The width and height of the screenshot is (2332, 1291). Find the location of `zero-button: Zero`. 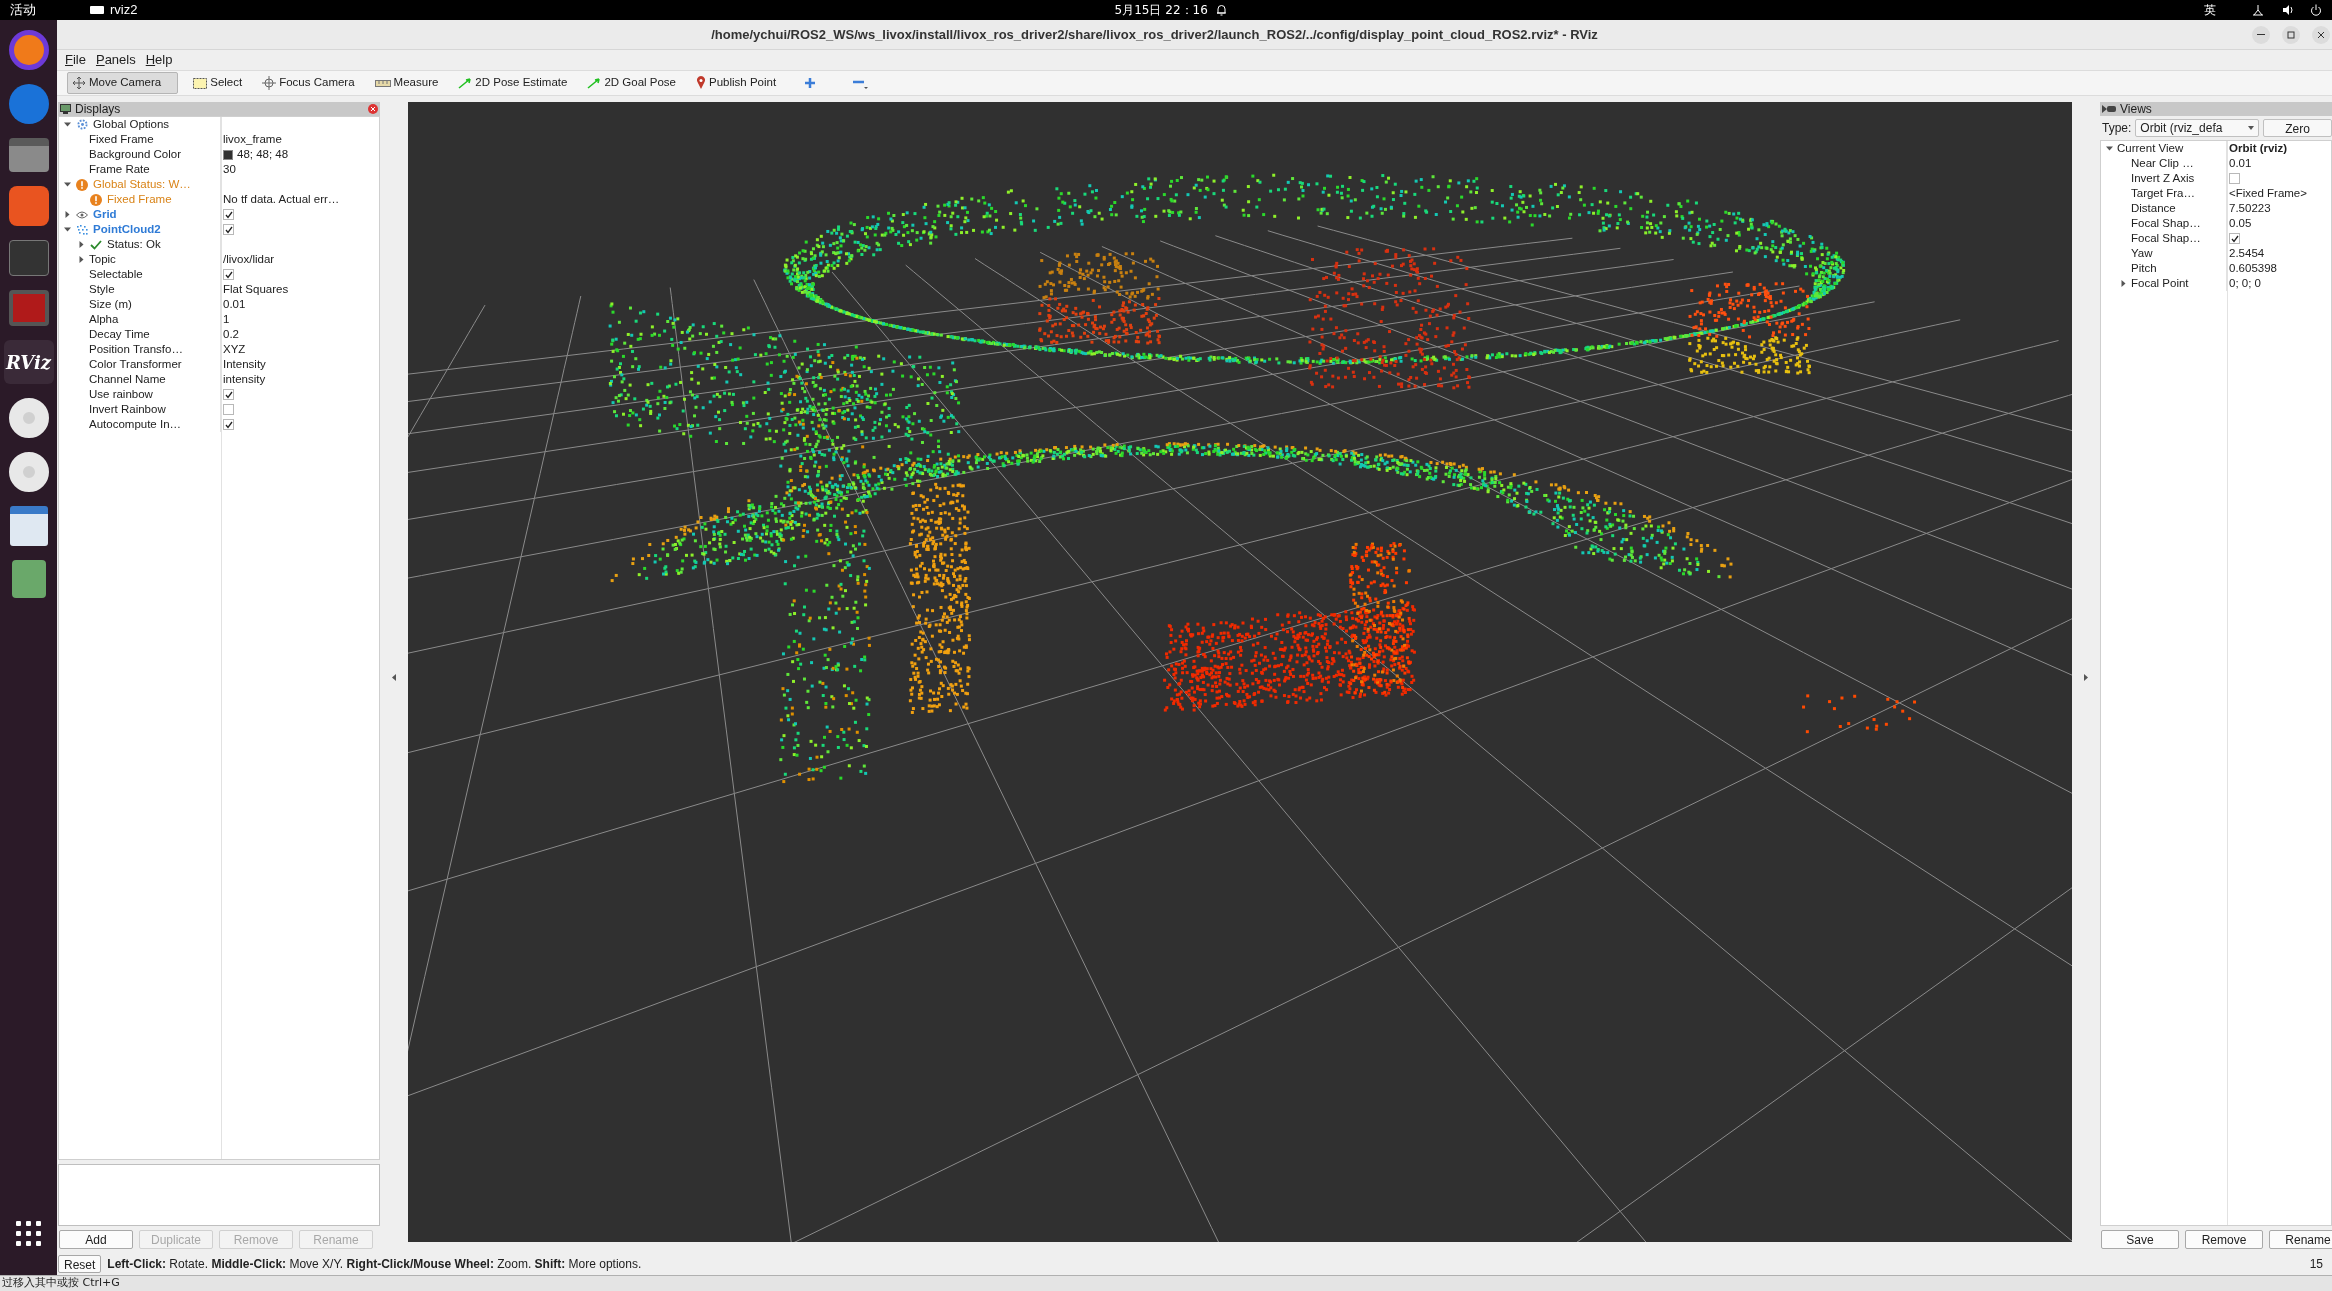

zero-button: Zero is located at coordinates (2297, 128).